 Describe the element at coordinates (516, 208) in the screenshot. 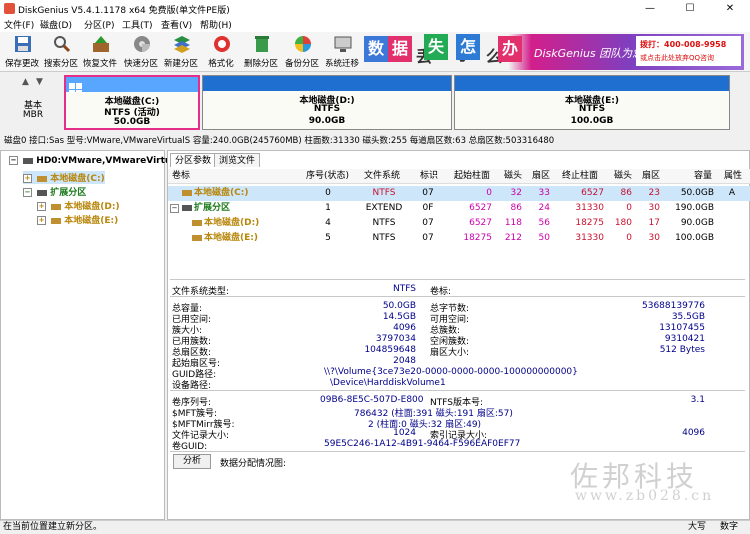

I see `cell-start-head: 86` at that location.